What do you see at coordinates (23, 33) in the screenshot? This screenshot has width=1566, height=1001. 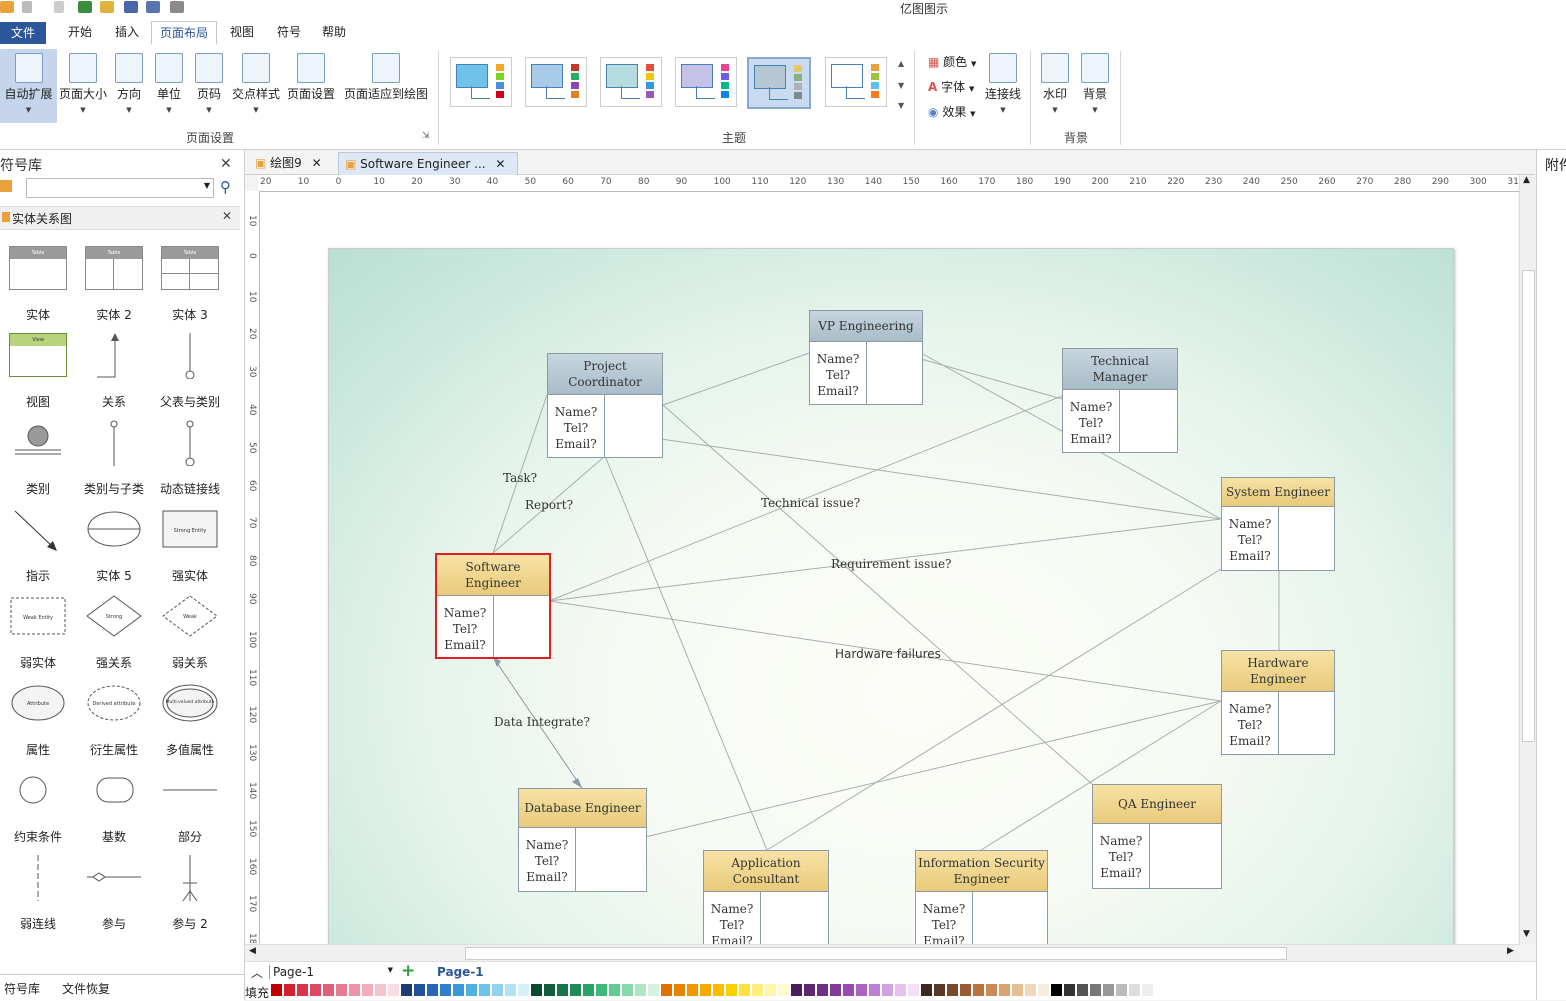 I see `tab-file: 文件` at bounding box center [23, 33].